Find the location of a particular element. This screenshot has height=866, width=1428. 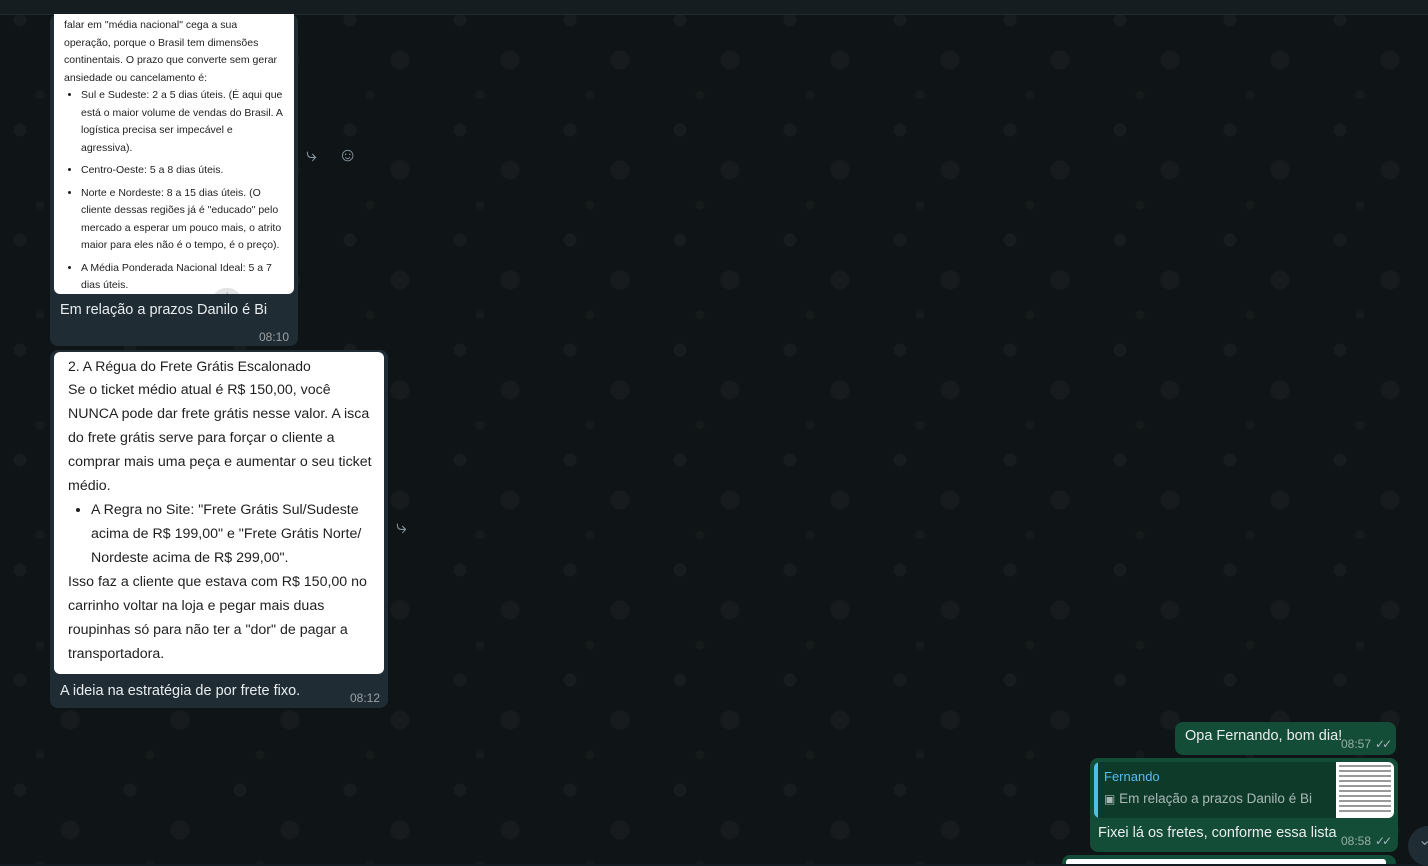

message-time: 08:10 is located at coordinates (274, 337).